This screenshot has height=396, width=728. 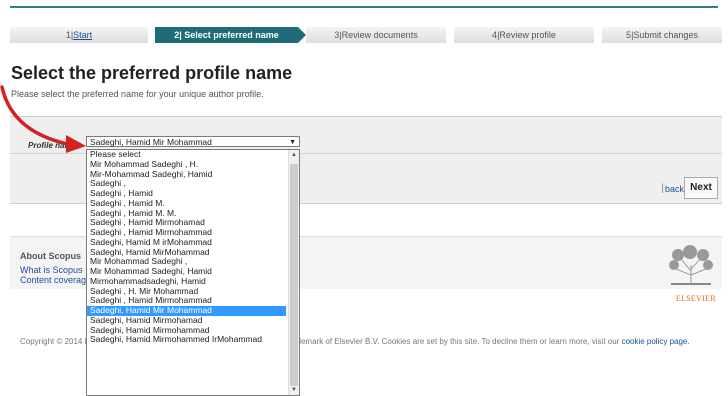 I want to click on step-start: 1|Start, so click(x=79, y=35).